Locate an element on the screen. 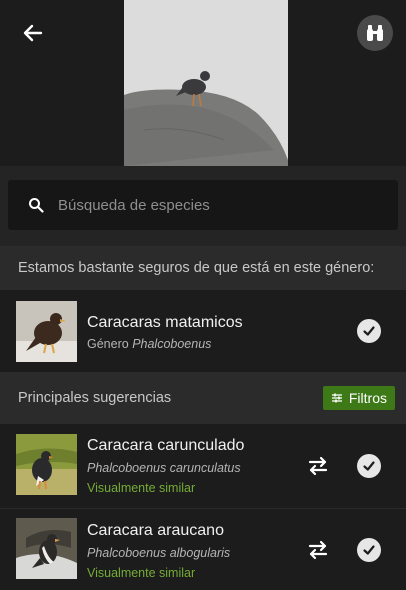  filters-button: Filtros is located at coordinates (358, 398).